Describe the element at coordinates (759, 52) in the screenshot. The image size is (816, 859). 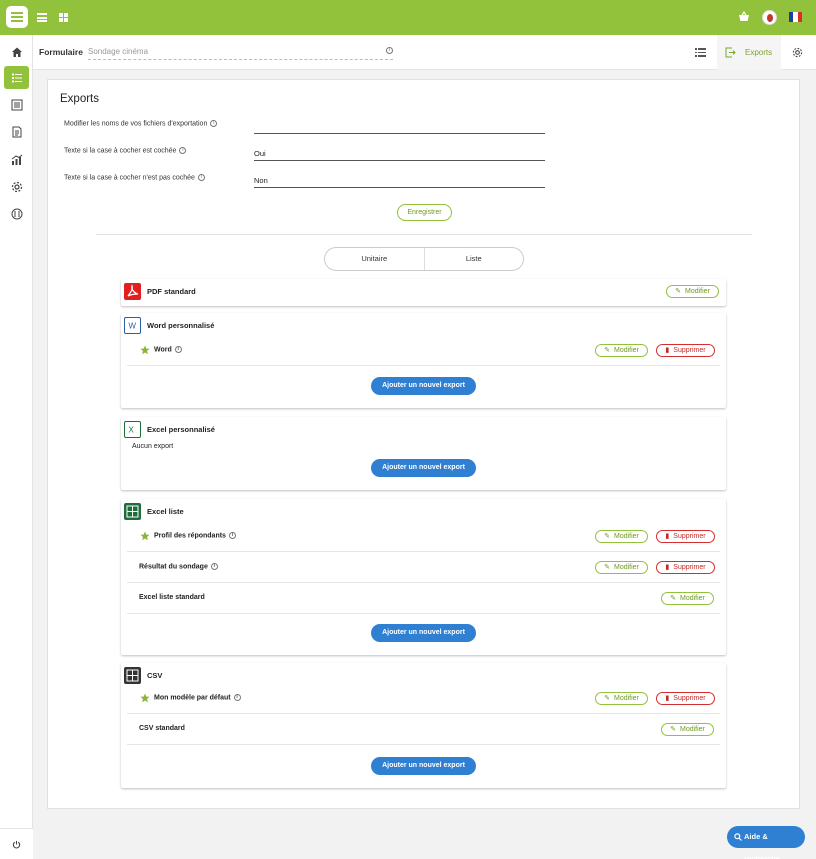
I see `exports-tab-label: Exports` at that location.